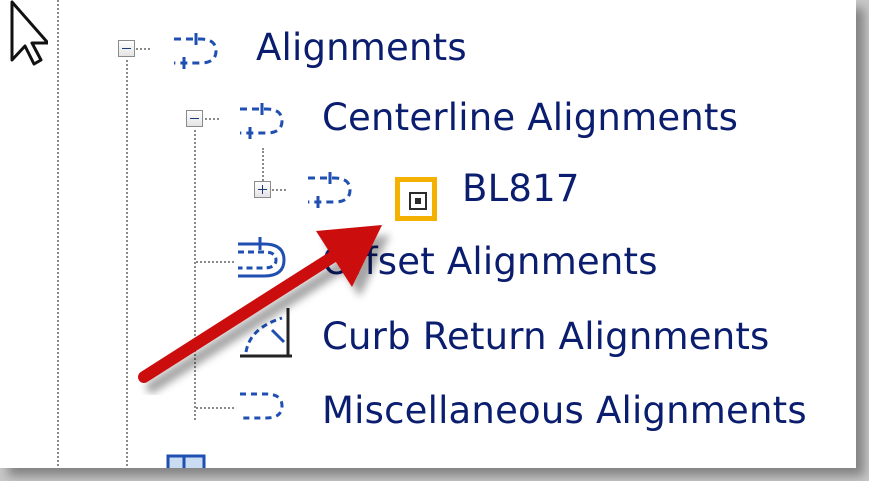 Image resolution: width=869 pixels, height=481 pixels. What do you see at coordinates (126, 48) in the screenshot?
I see `collapse-toggle-alignments` at bounding box center [126, 48].